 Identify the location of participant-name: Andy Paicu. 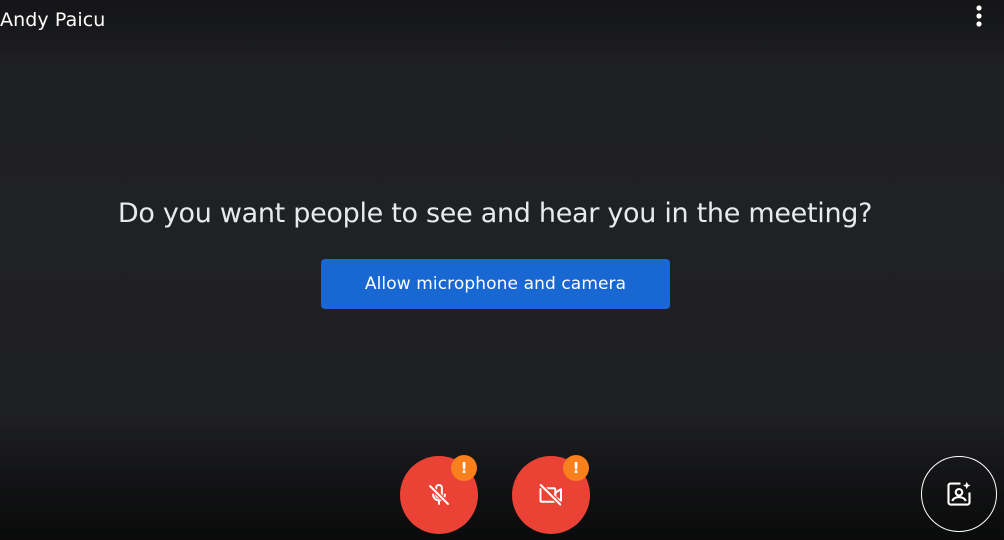
(53, 20).